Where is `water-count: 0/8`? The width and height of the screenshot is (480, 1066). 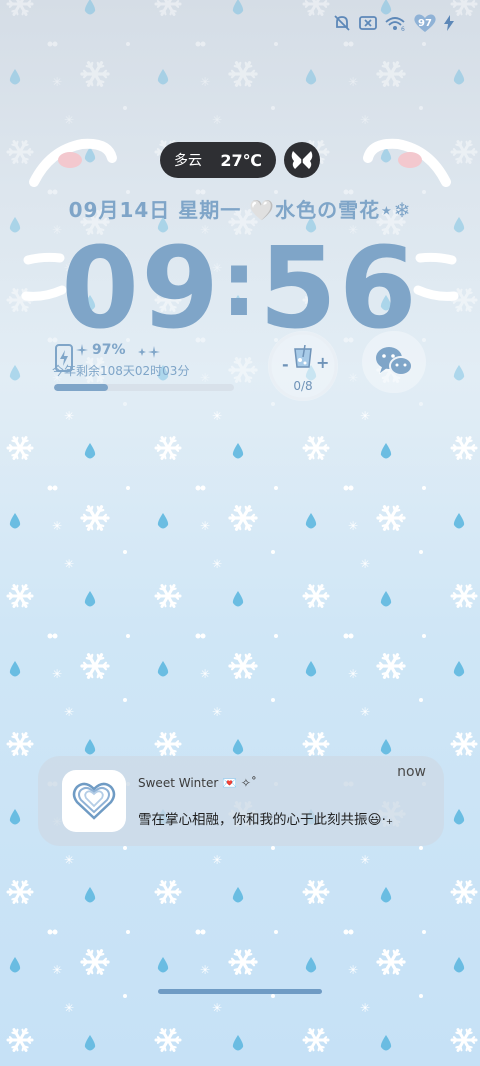
water-count: 0/8 is located at coordinates (303, 386).